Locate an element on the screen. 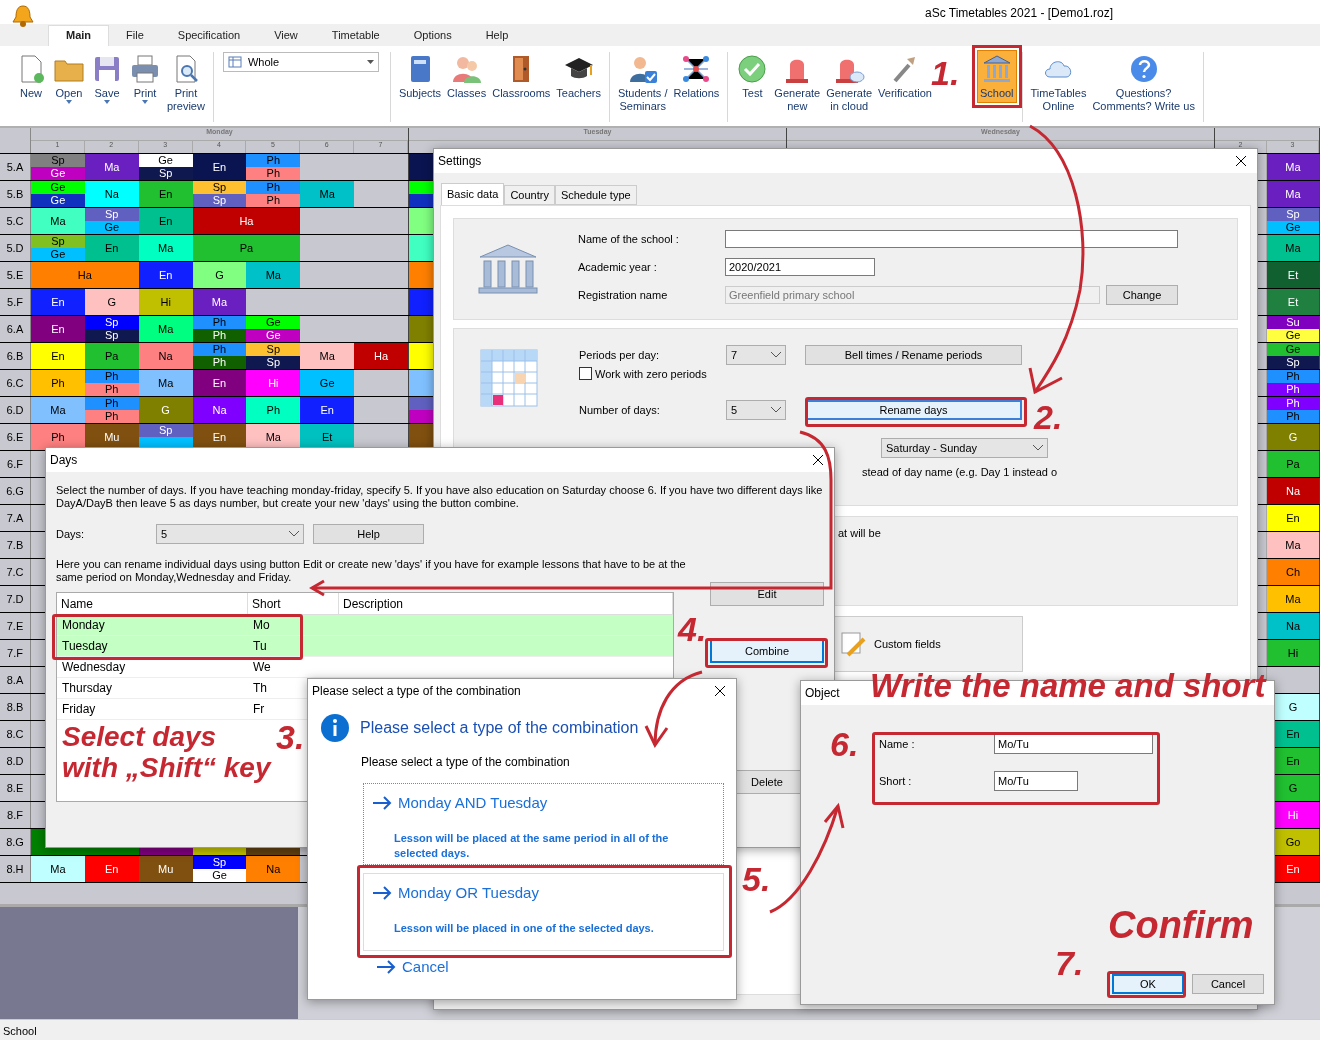 The image size is (1320, 1040). handwritten-annotation: 6. is located at coordinates (844, 744).